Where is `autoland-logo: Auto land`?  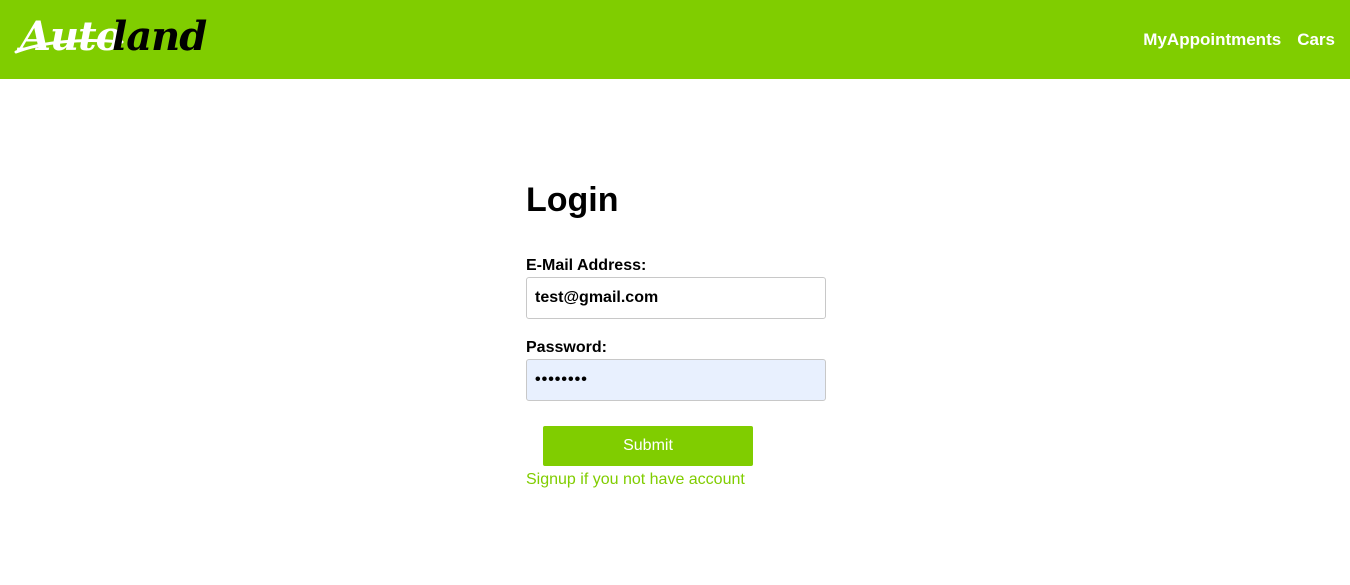
autoland-logo: Auto land is located at coordinates (110, 37).